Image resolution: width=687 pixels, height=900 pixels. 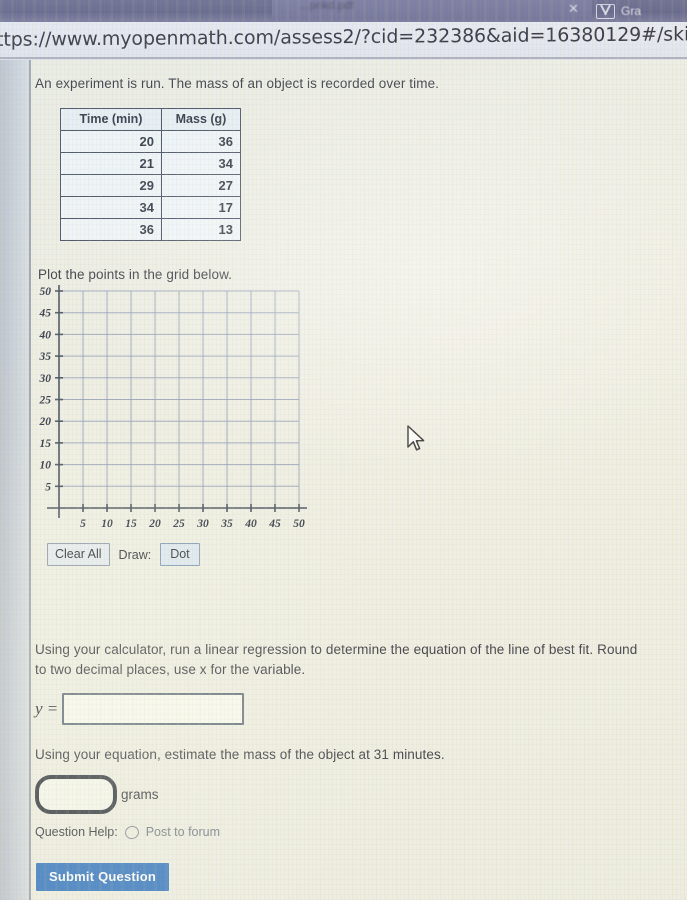 What do you see at coordinates (179, 399) in the screenshot?
I see `plot-gridlines` at bounding box center [179, 399].